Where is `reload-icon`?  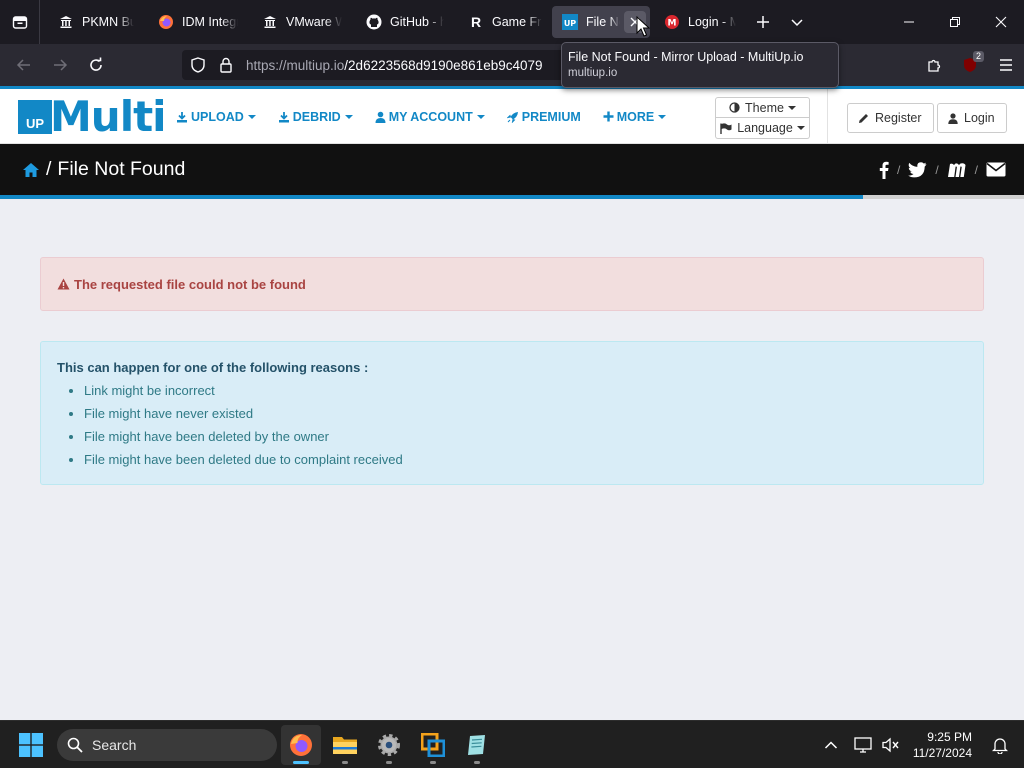
reload-icon is located at coordinates (96, 64).